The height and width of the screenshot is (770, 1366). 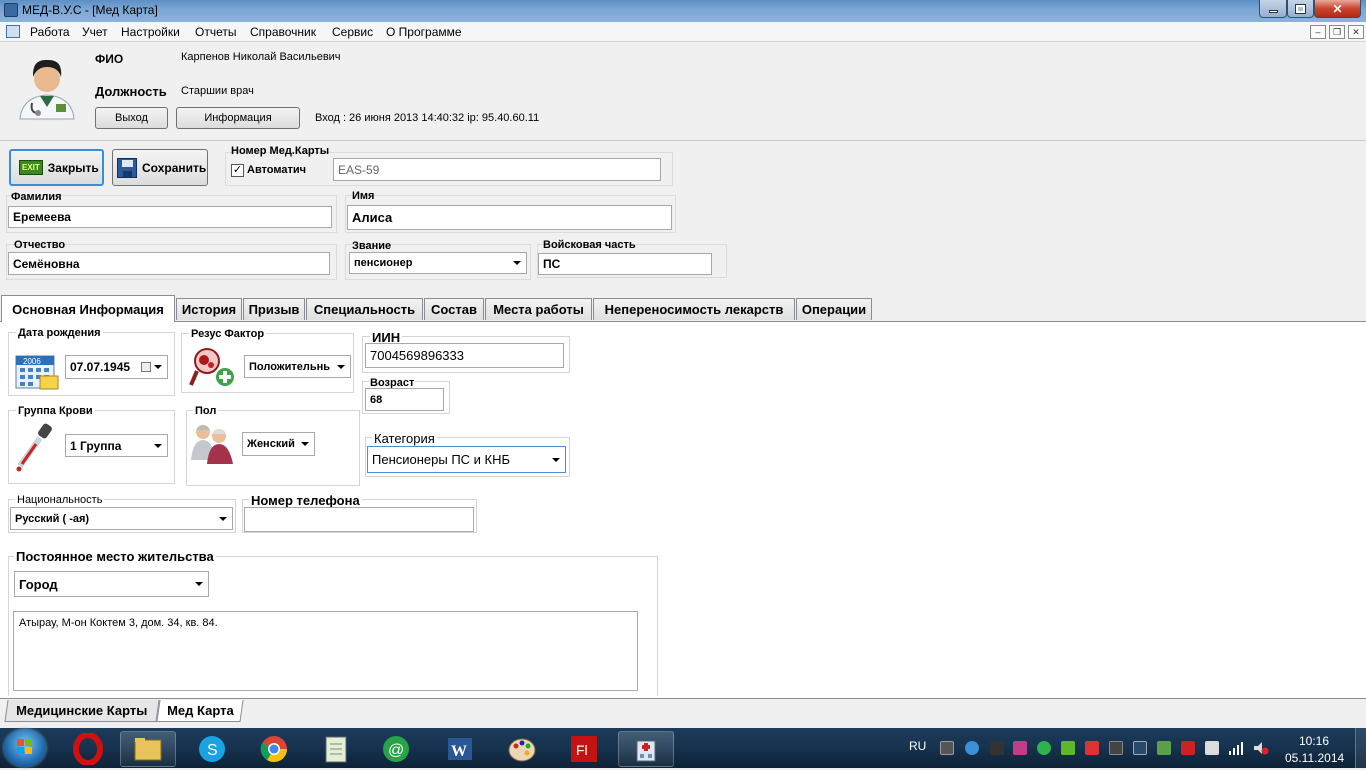 I want to click on nationality-dropdown: Русский ( -ая), so click(x=121, y=518).